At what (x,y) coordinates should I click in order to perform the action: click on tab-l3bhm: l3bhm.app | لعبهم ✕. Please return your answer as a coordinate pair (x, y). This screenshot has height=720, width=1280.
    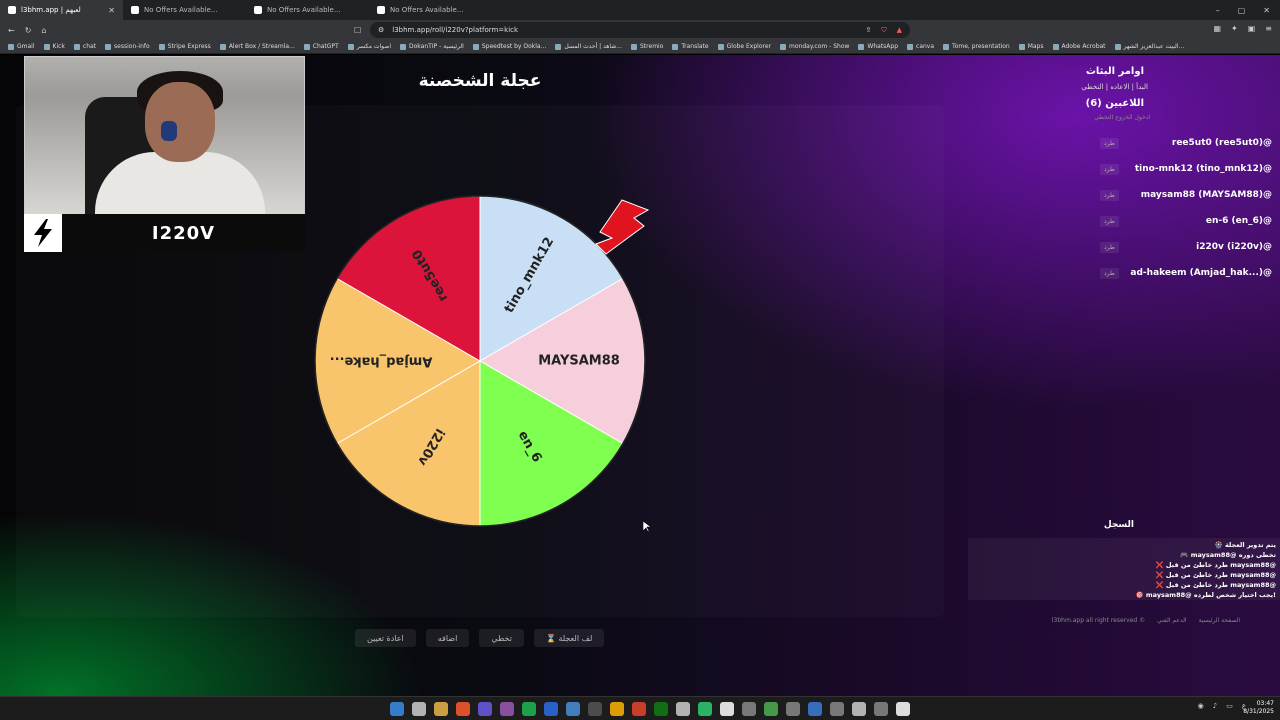
    Looking at the image, I should click on (61, 10).